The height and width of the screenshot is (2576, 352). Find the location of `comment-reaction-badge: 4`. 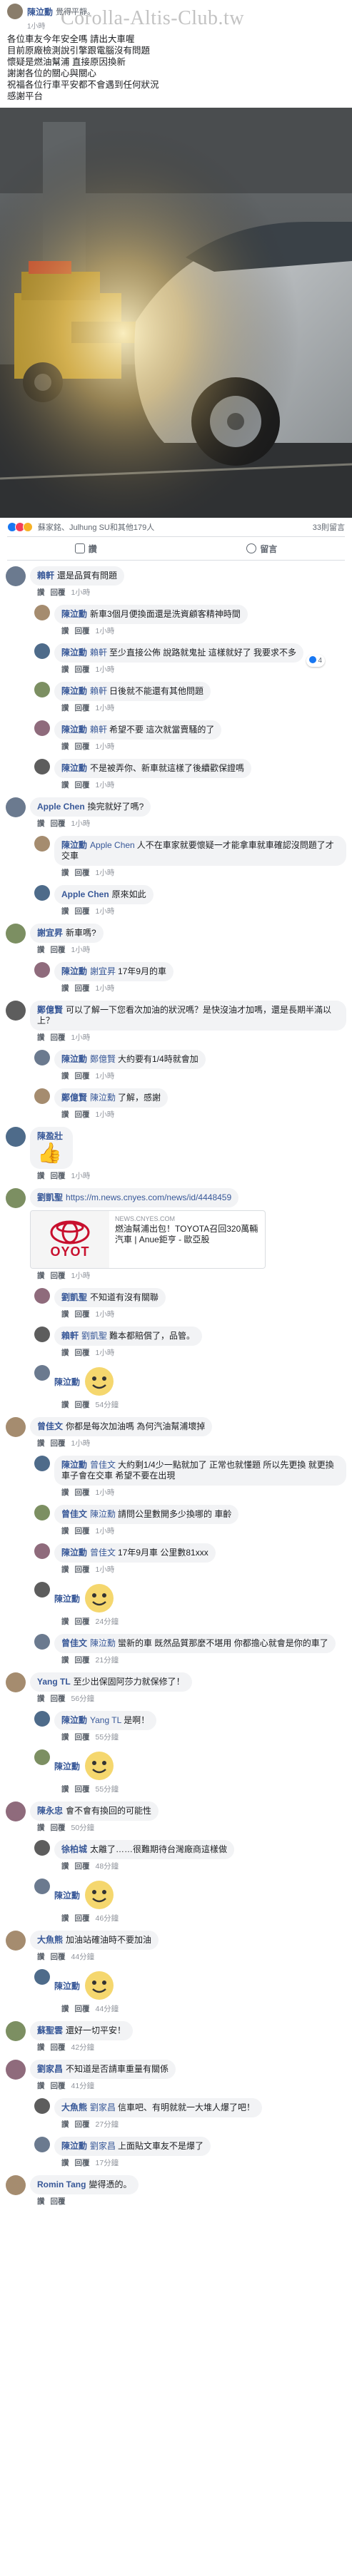

comment-reaction-badge: 4 is located at coordinates (316, 661).